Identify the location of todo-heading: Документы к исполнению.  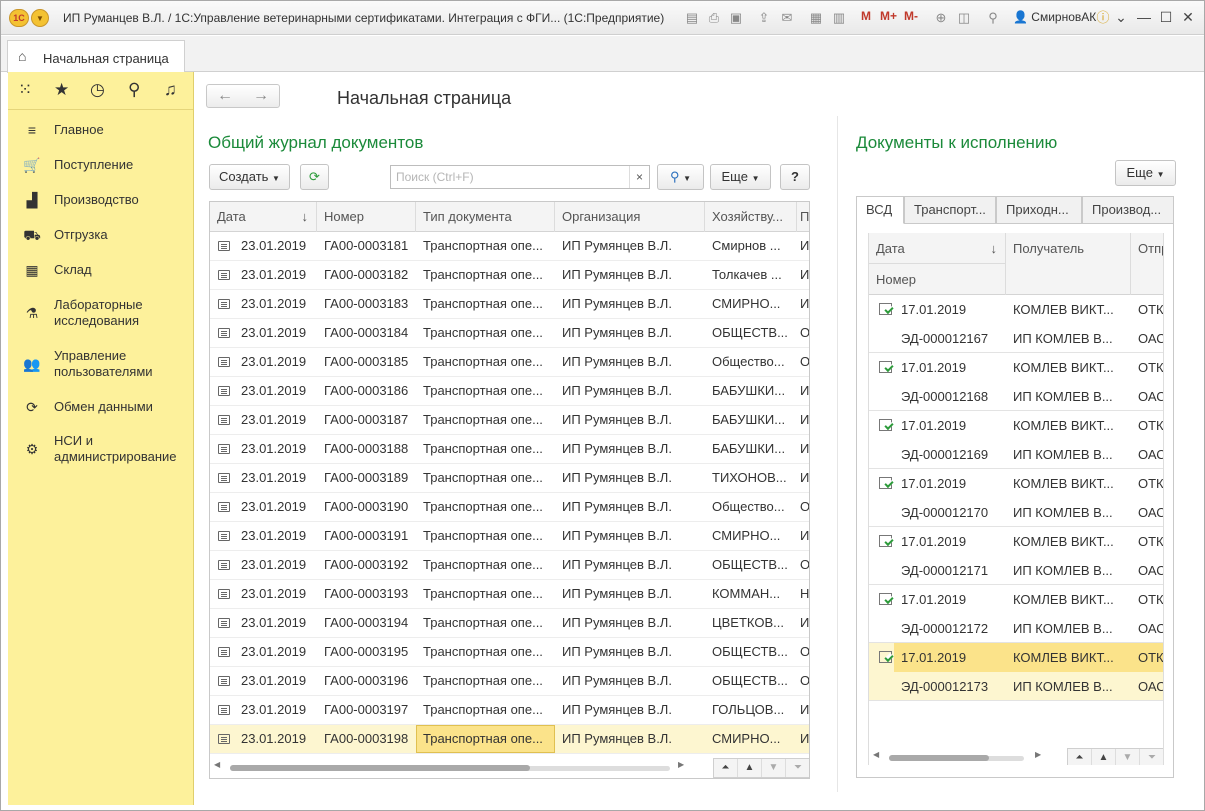
(956, 143).